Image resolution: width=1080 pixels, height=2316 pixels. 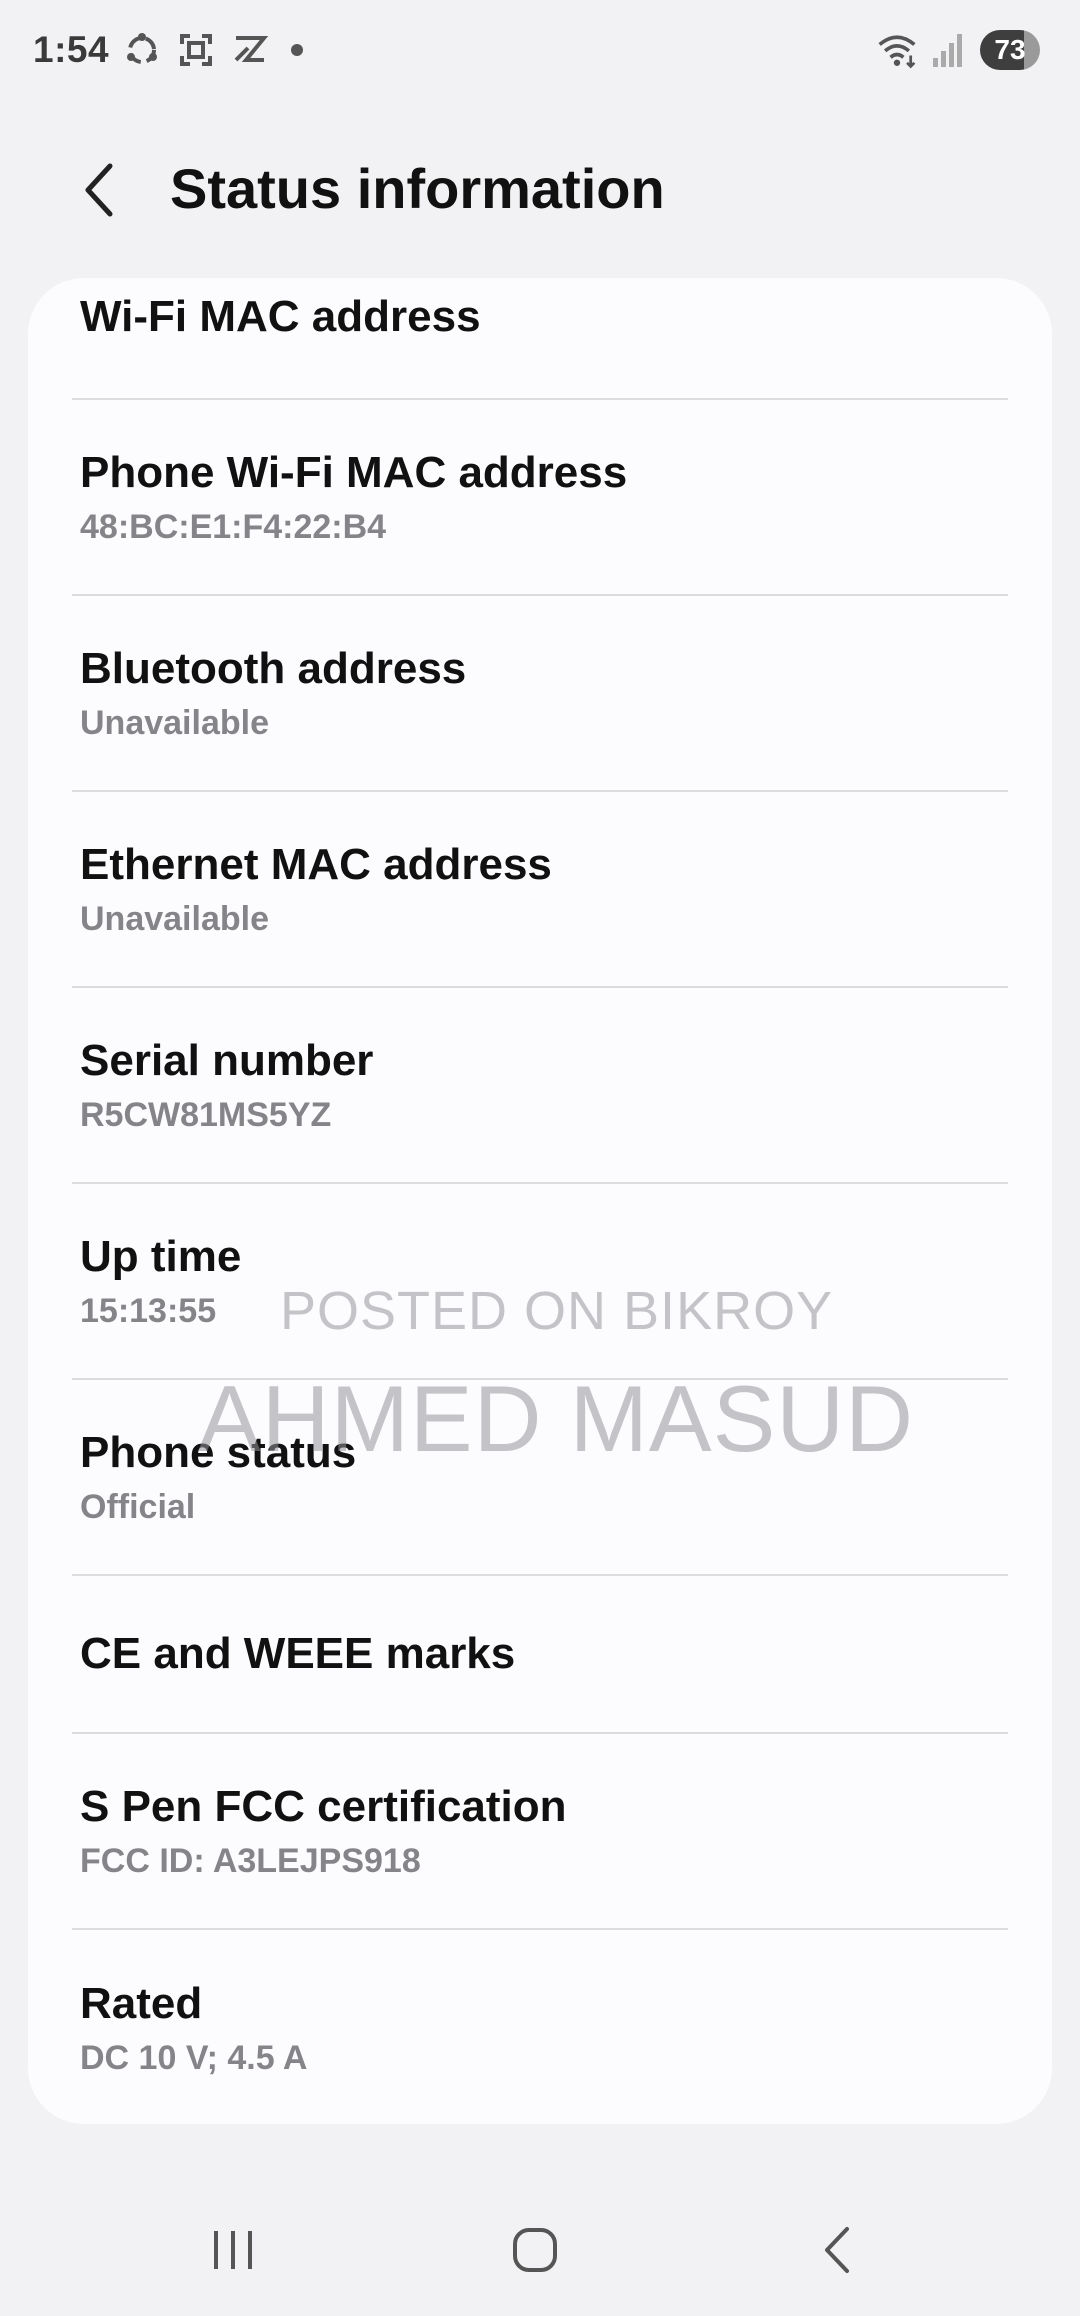 What do you see at coordinates (168, 50) in the screenshot?
I see `status-left: 1:54` at bounding box center [168, 50].